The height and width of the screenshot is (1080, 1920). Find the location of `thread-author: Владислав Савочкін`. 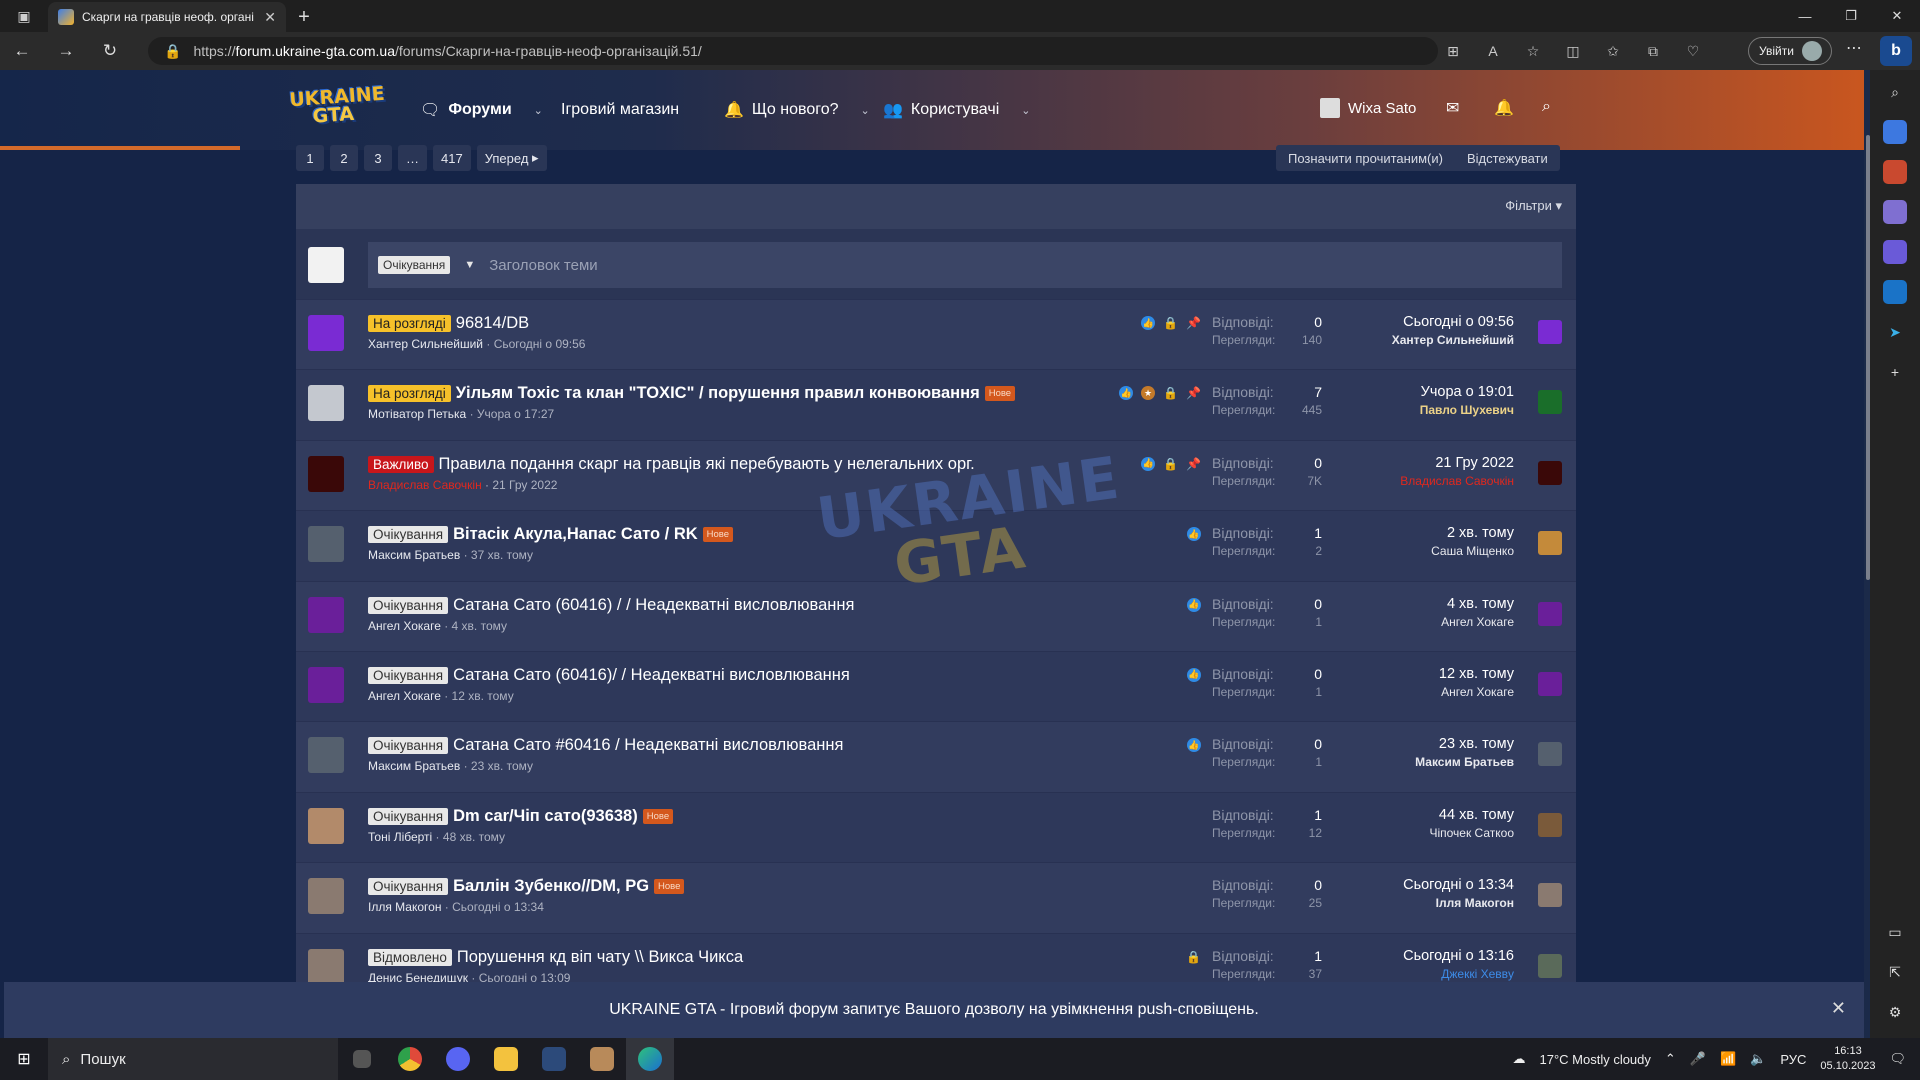

thread-author: Владислав Савочкін is located at coordinates (425, 485).